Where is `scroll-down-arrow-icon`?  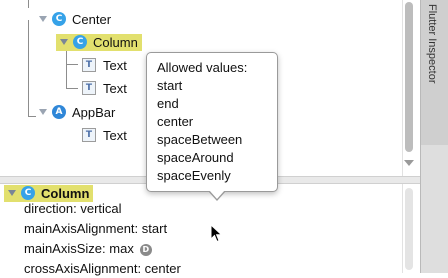
scroll-down-arrow-icon is located at coordinates (409, 163).